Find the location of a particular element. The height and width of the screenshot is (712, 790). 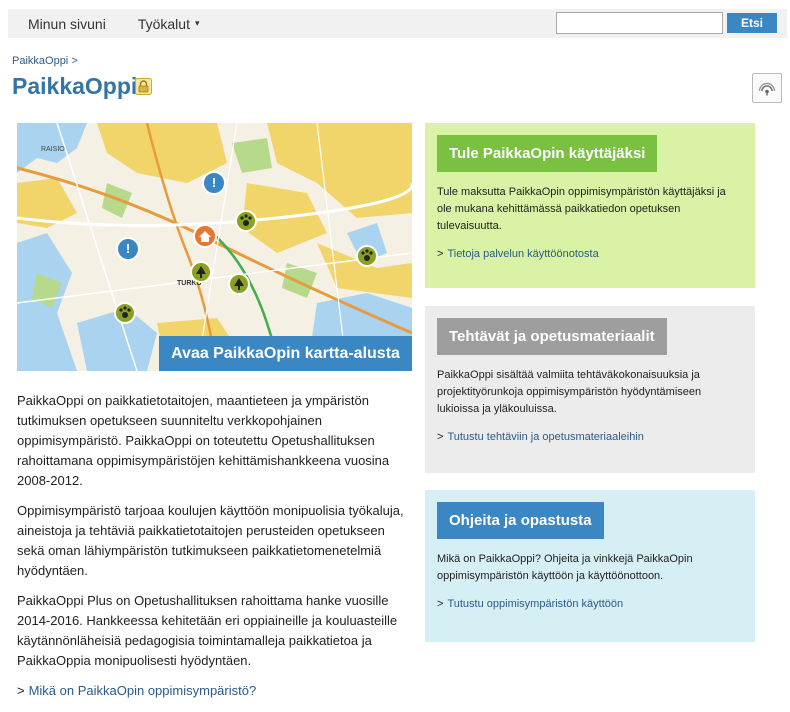

panel-link-row: > Tietoja palvelun käyttöönotosta is located at coordinates (590, 254).